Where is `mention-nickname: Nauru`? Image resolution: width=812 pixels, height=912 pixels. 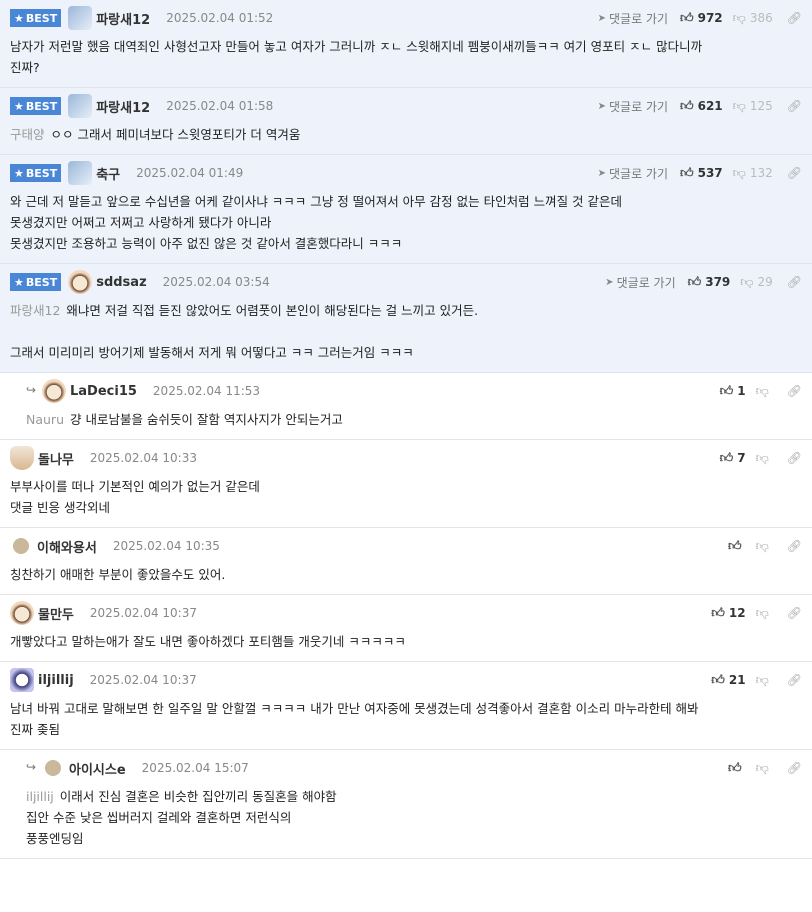 mention-nickname: Nauru is located at coordinates (45, 419).